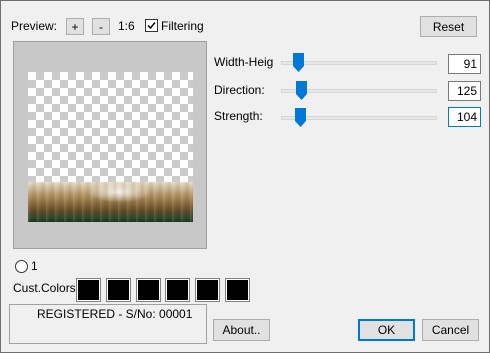  I want to click on about-label: About.., so click(241, 330).